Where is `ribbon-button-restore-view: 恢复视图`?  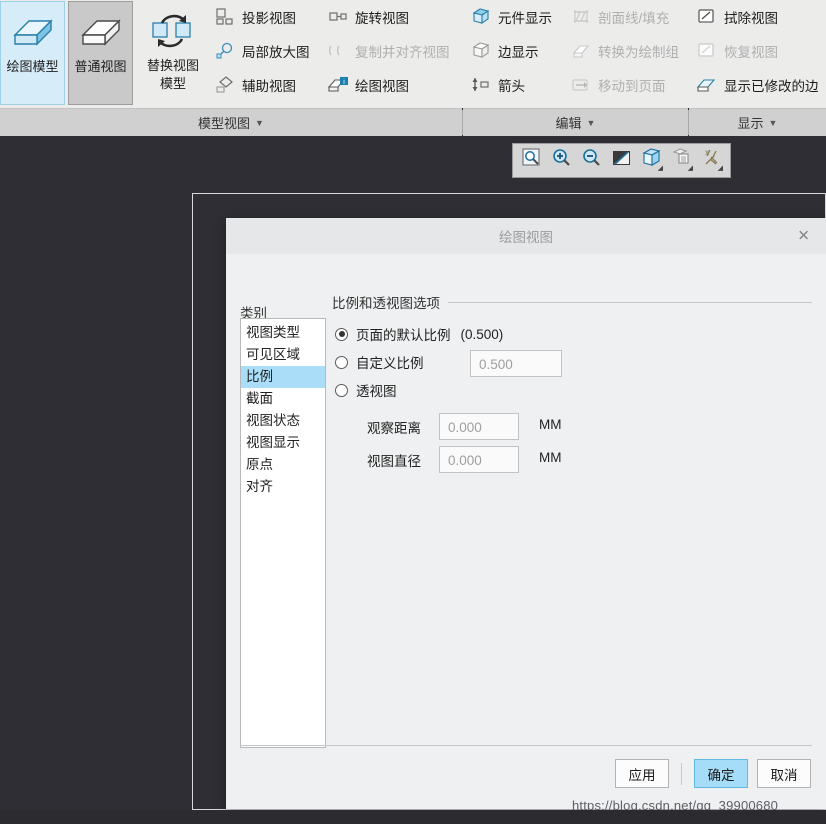
ribbon-button-restore-view: 恢复视图 is located at coordinates (736, 51).